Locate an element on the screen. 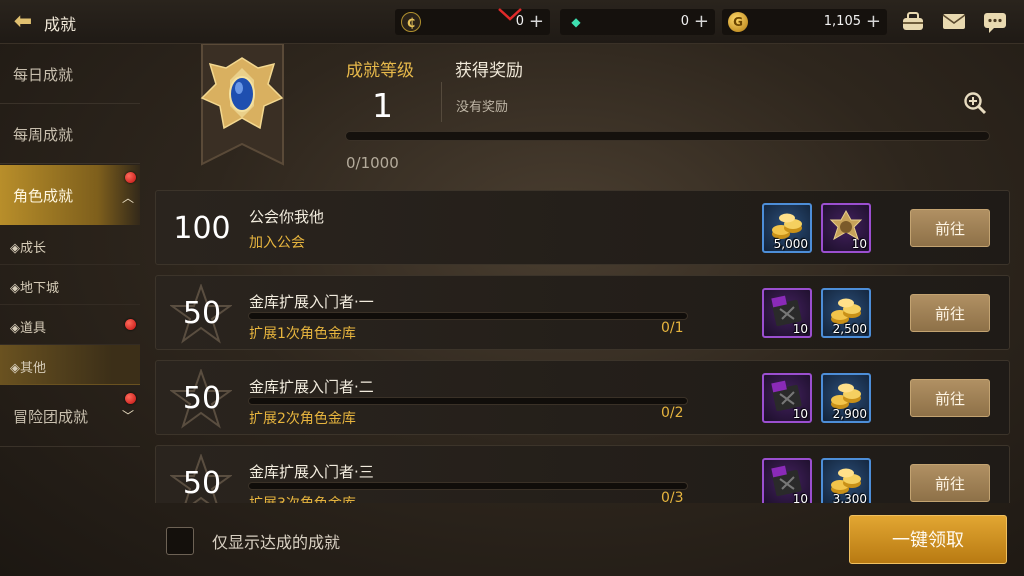  sidebar-item-adventure-team: 冒险团成就 ﹀ is located at coordinates (70, 416).